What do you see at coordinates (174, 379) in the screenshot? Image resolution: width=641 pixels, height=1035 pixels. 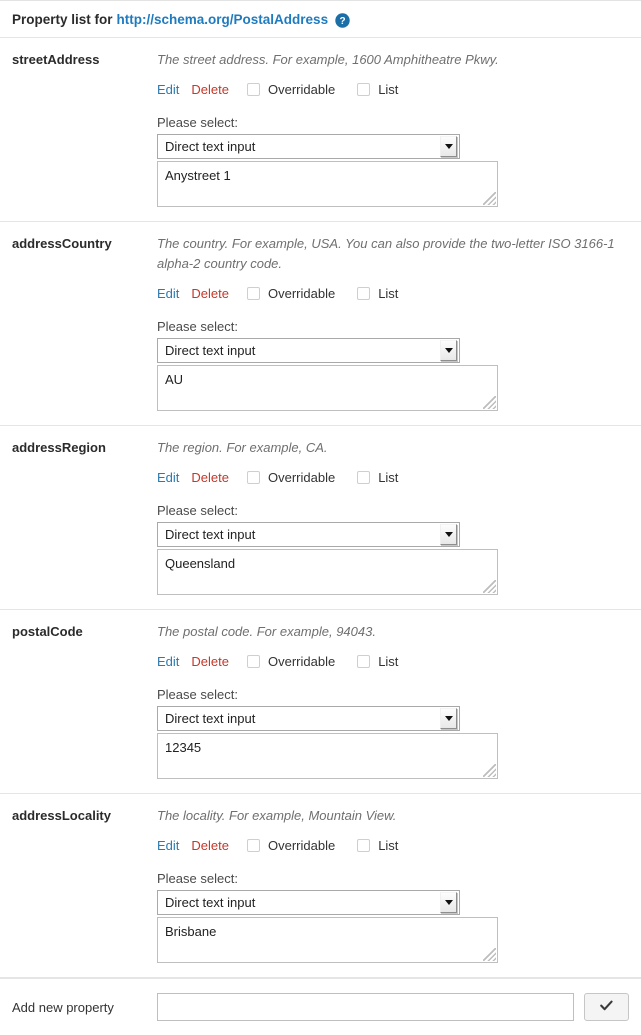 I see `value-textarea-value: AU` at bounding box center [174, 379].